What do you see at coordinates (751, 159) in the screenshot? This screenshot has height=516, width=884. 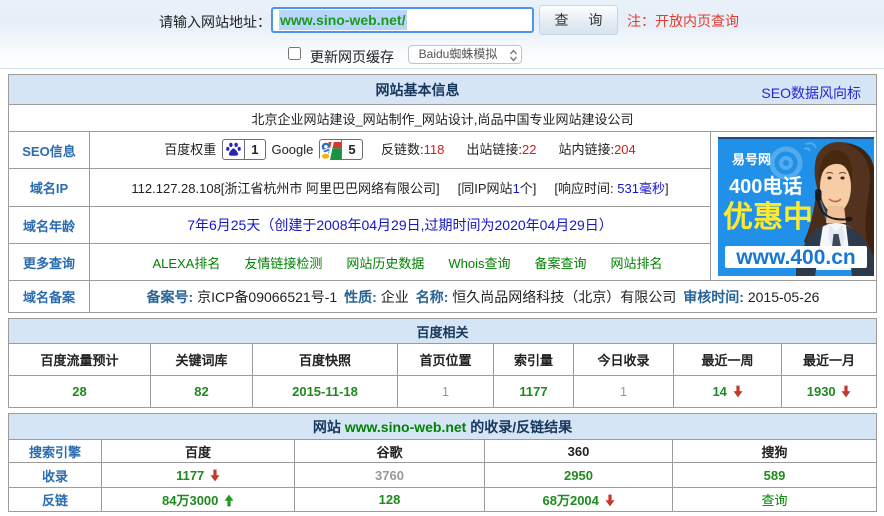 I see `svg-text: 易号网` at bounding box center [751, 159].